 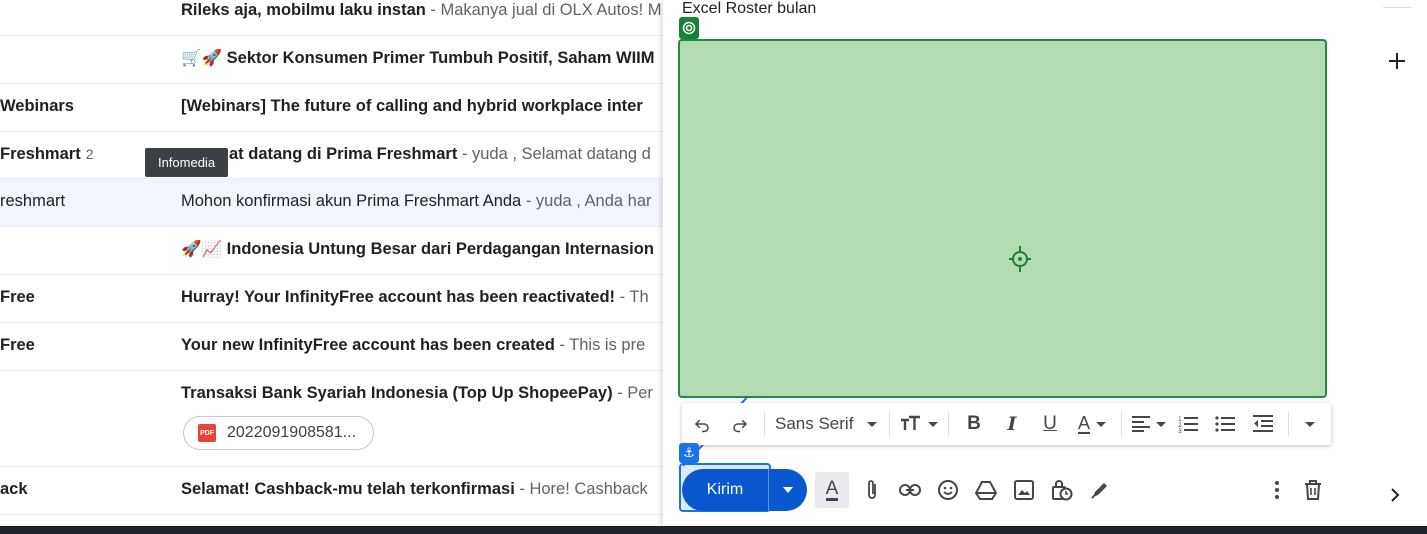 I want to click on drive-button, so click(x=986, y=490).